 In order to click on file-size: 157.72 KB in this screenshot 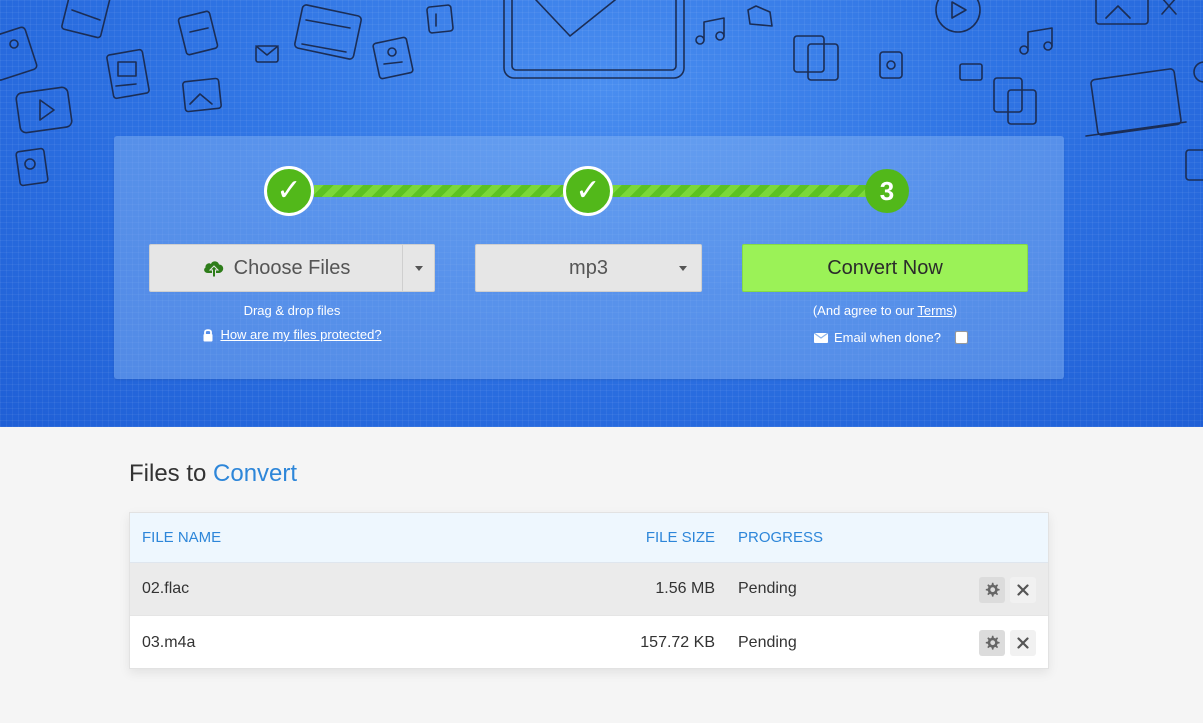, I will do `click(677, 642)`.